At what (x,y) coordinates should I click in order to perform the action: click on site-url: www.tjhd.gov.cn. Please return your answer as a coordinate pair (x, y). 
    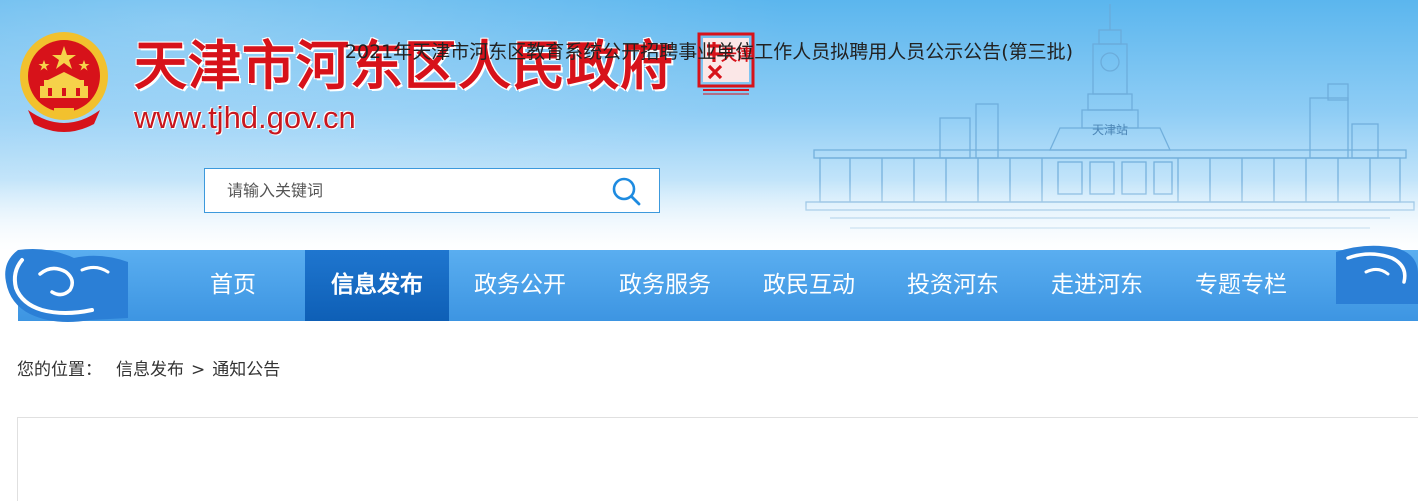
    Looking at the image, I should click on (245, 118).